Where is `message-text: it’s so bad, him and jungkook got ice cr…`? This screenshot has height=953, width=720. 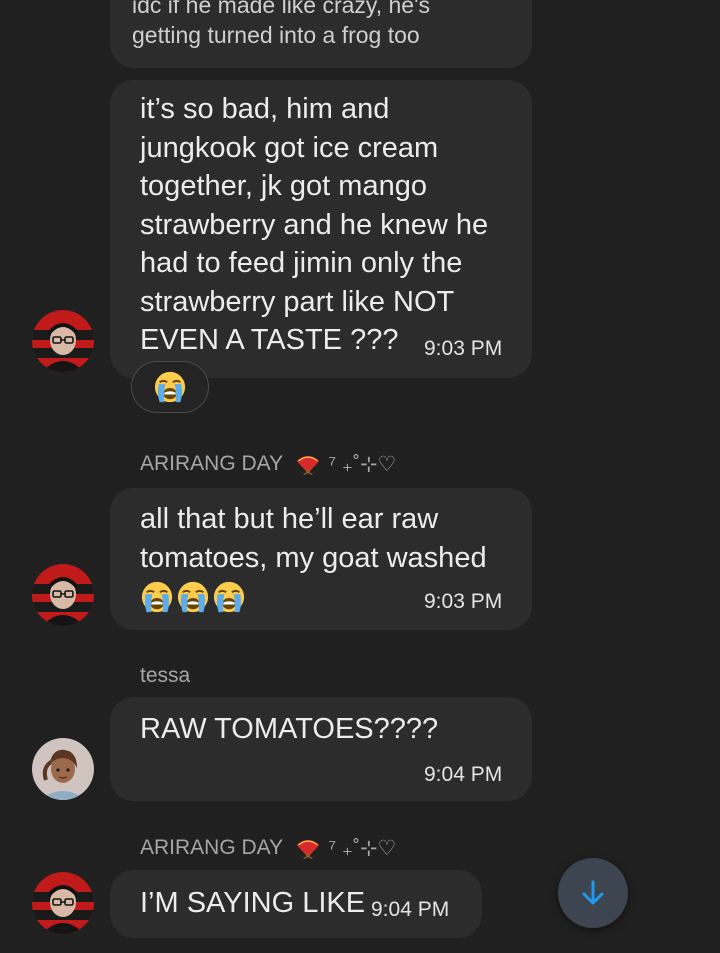 message-text: it’s so bad, him and jungkook got ice cr… is located at coordinates (314, 224).